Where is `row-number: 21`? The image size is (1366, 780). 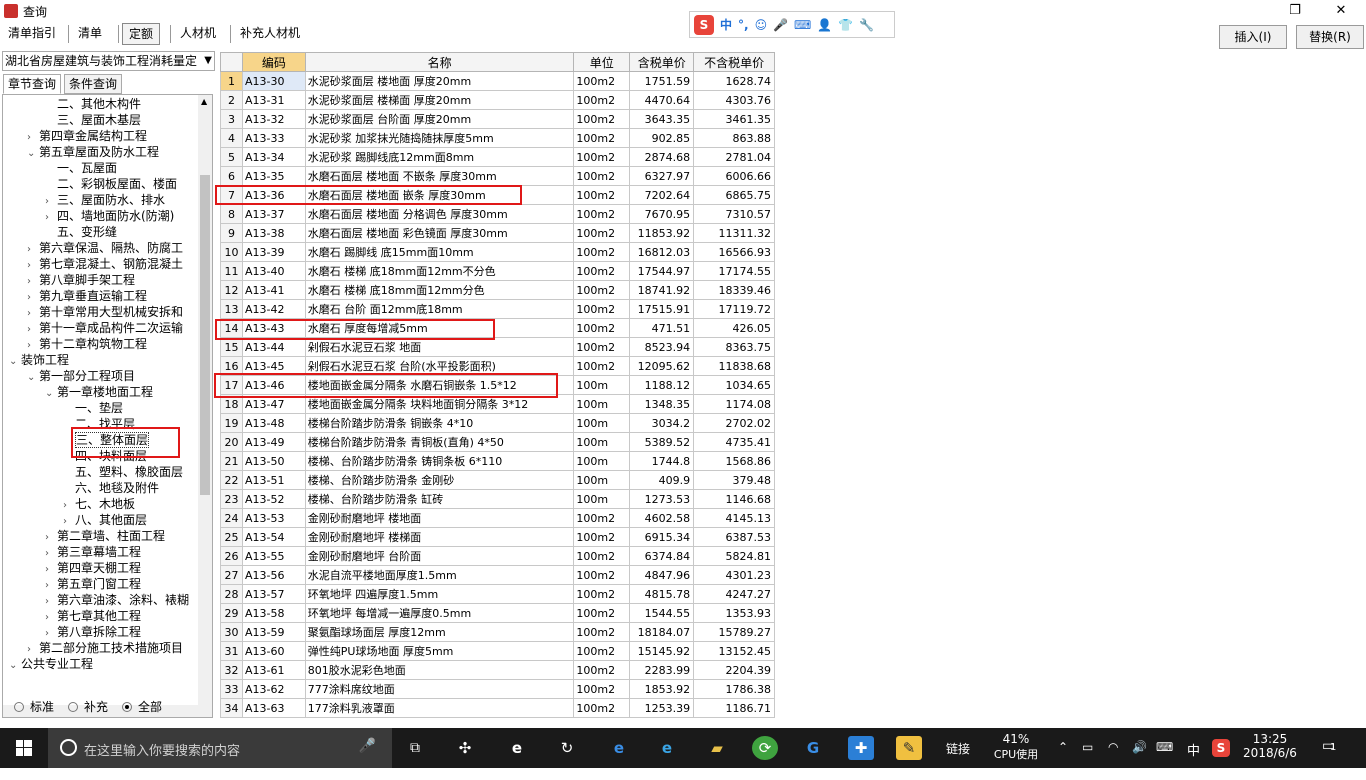
row-number: 21 is located at coordinates (231, 461).